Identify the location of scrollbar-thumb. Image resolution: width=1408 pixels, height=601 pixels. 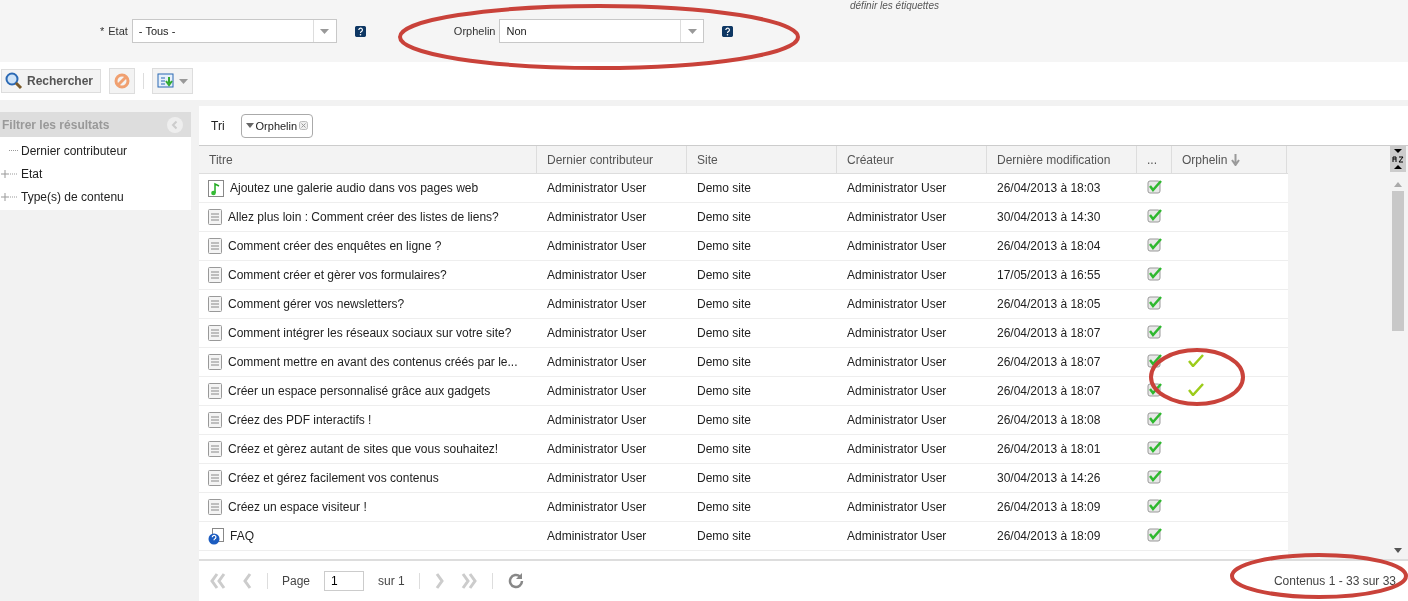
(1398, 261).